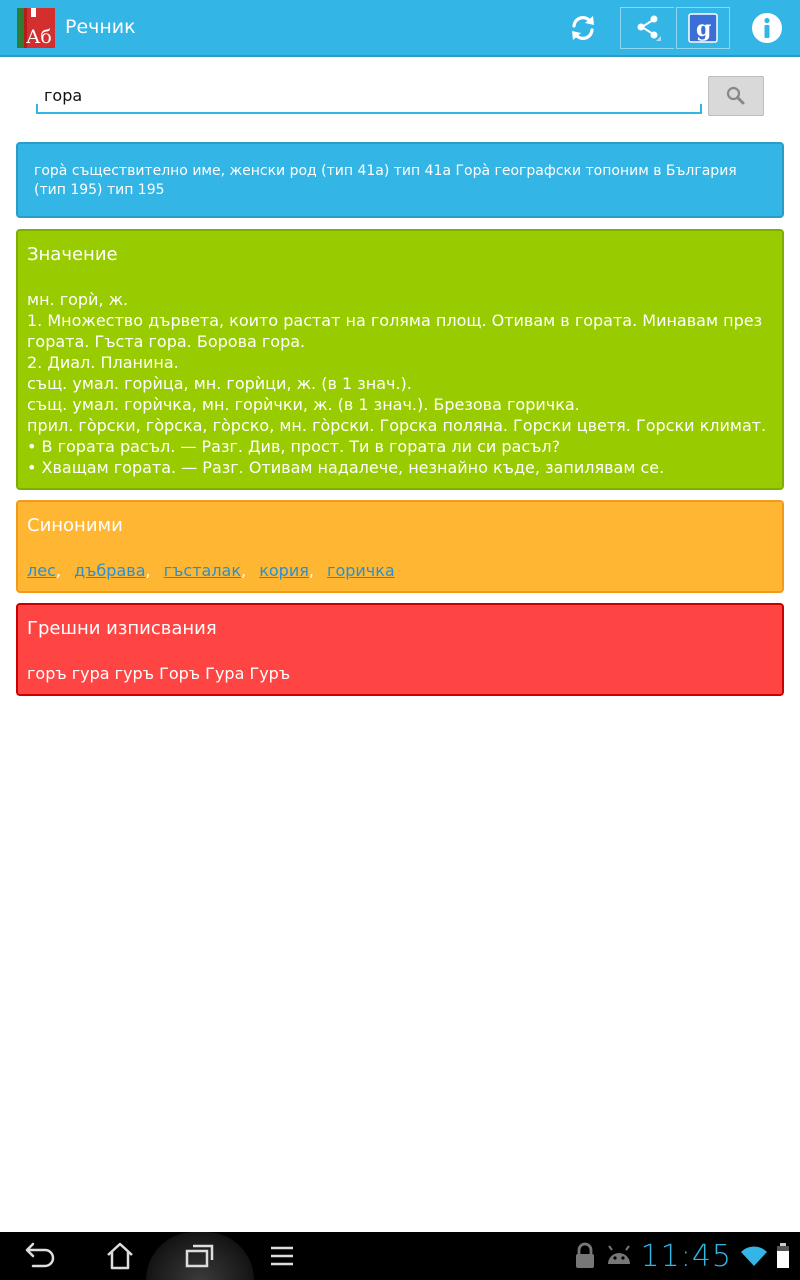 The width and height of the screenshot is (800, 1280). What do you see at coordinates (754, 1256) in the screenshot?
I see `wifi-icon` at bounding box center [754, 1256].